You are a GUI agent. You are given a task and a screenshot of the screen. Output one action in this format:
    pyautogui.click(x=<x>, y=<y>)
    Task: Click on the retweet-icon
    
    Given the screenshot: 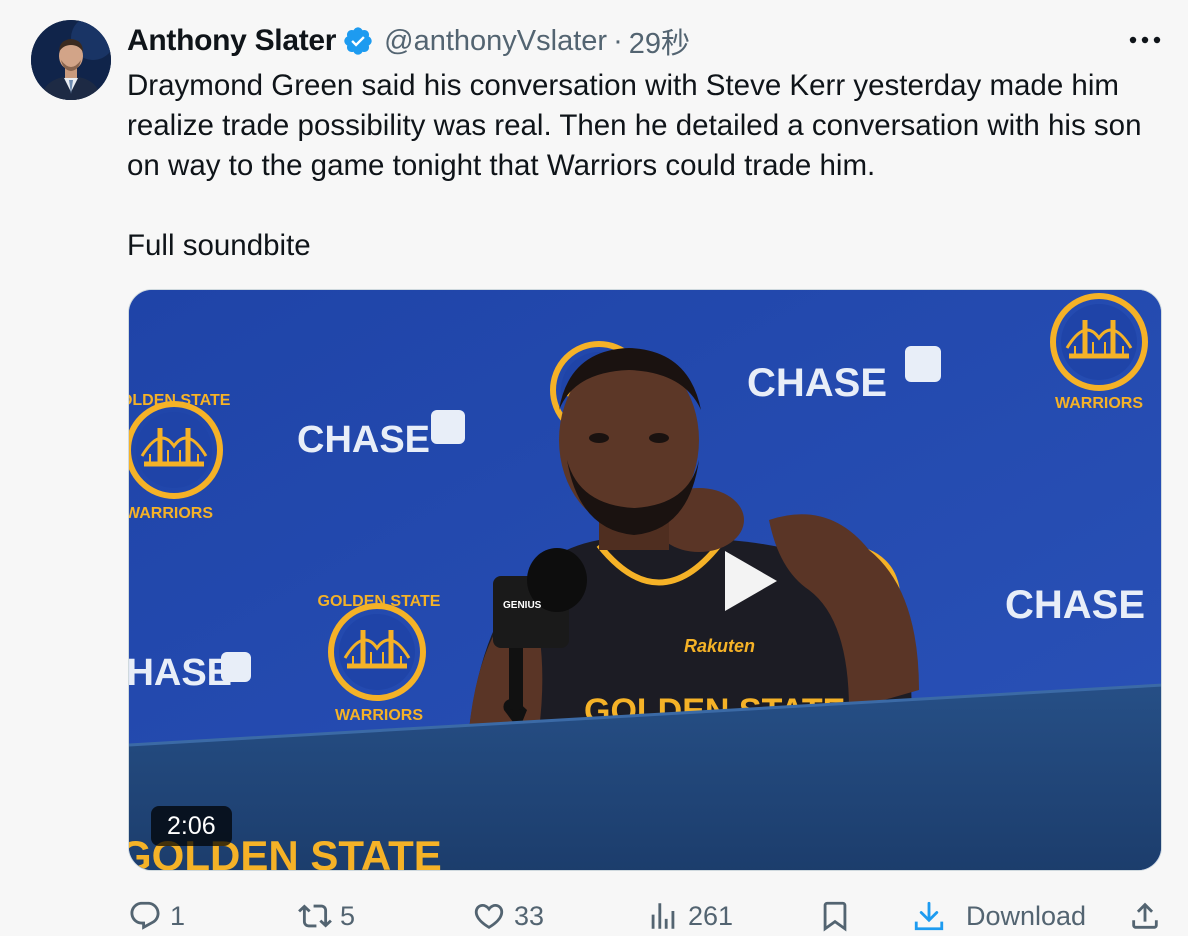 What is the action you would take?
    pyautogui.click(x=315, y=916)
    